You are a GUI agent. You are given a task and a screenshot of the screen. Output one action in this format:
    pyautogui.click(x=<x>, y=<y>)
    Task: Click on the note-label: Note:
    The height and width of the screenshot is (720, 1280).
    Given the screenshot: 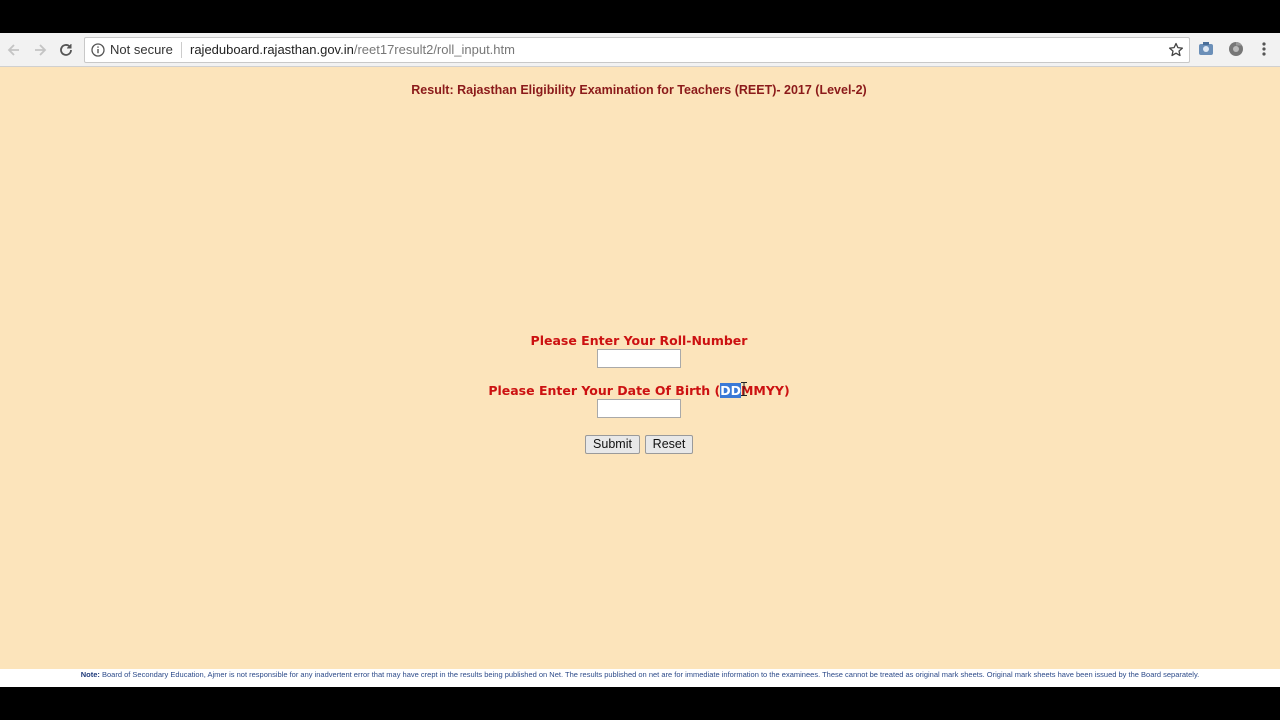 What is the action you would take?
    pyautogui.click(x=90, y=674)
    